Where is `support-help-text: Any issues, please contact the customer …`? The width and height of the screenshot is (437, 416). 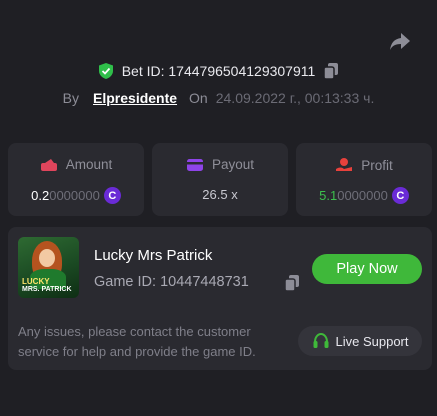
support-help-text: Any issues, please contact the customer … is located at coordinates (137, 341).